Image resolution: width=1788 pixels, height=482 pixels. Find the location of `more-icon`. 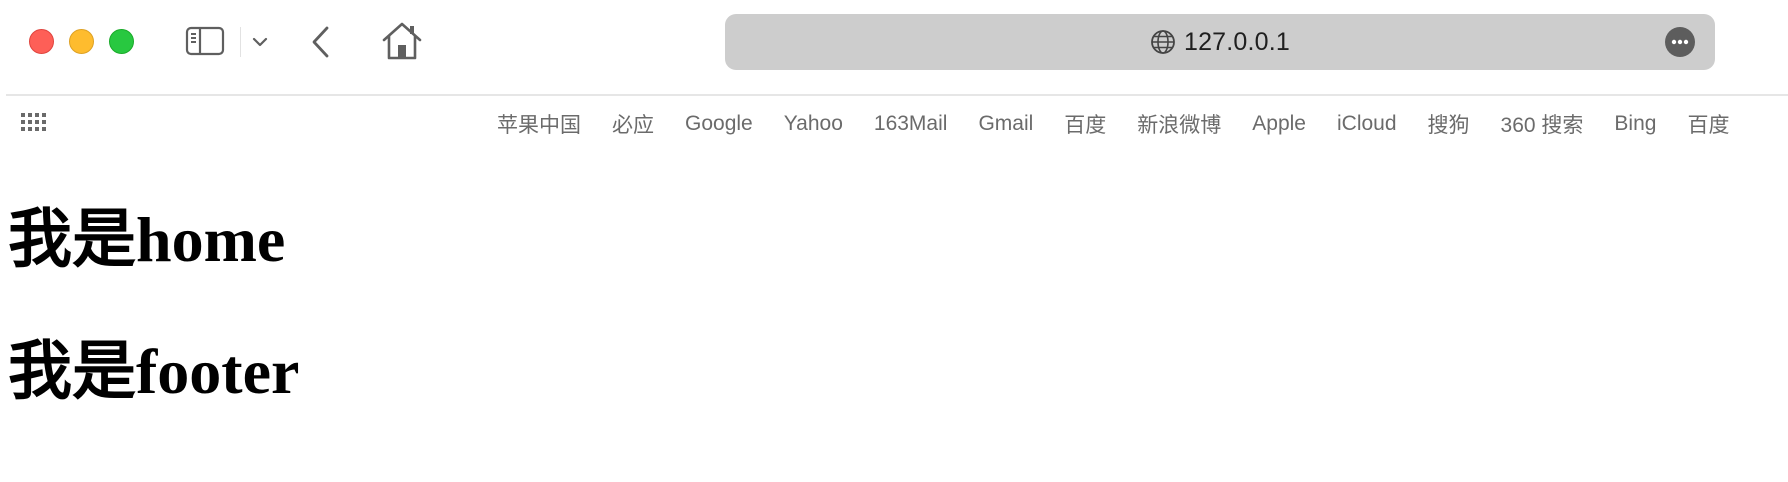

more-icon is located at coordinates (1680, 42).